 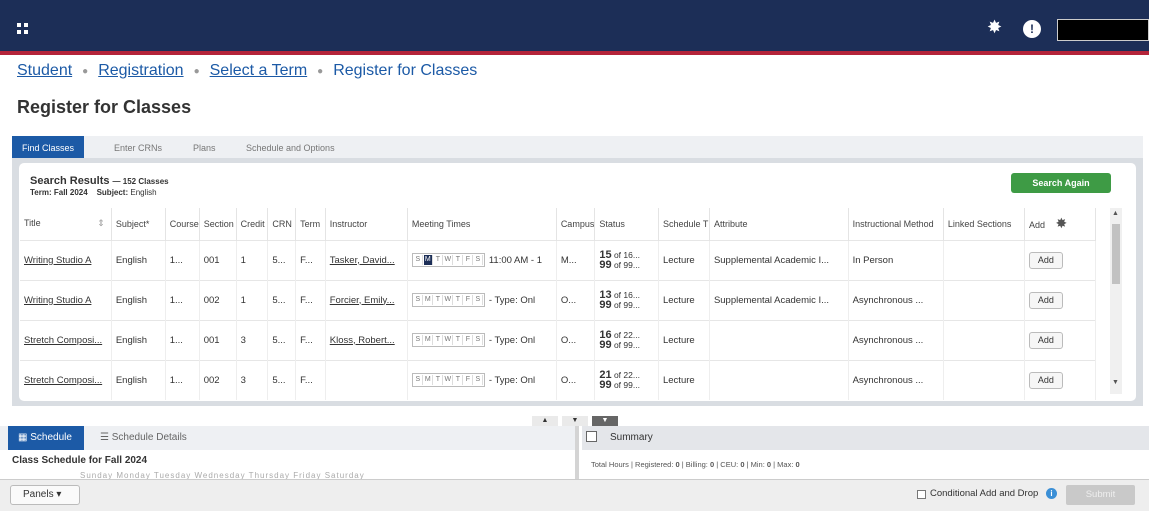 What do you see at coordinates (366, 224) in the screenshot?
I see `column-header-instructor: Instructor` at bounding box center [366, 224].